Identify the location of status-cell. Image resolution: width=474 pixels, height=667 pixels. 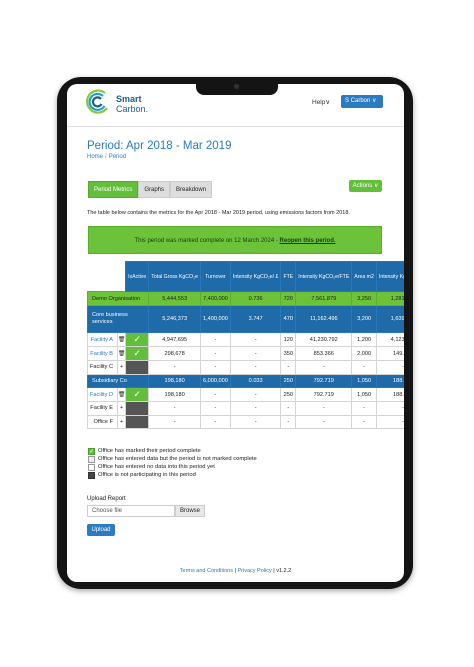
(137, 367).